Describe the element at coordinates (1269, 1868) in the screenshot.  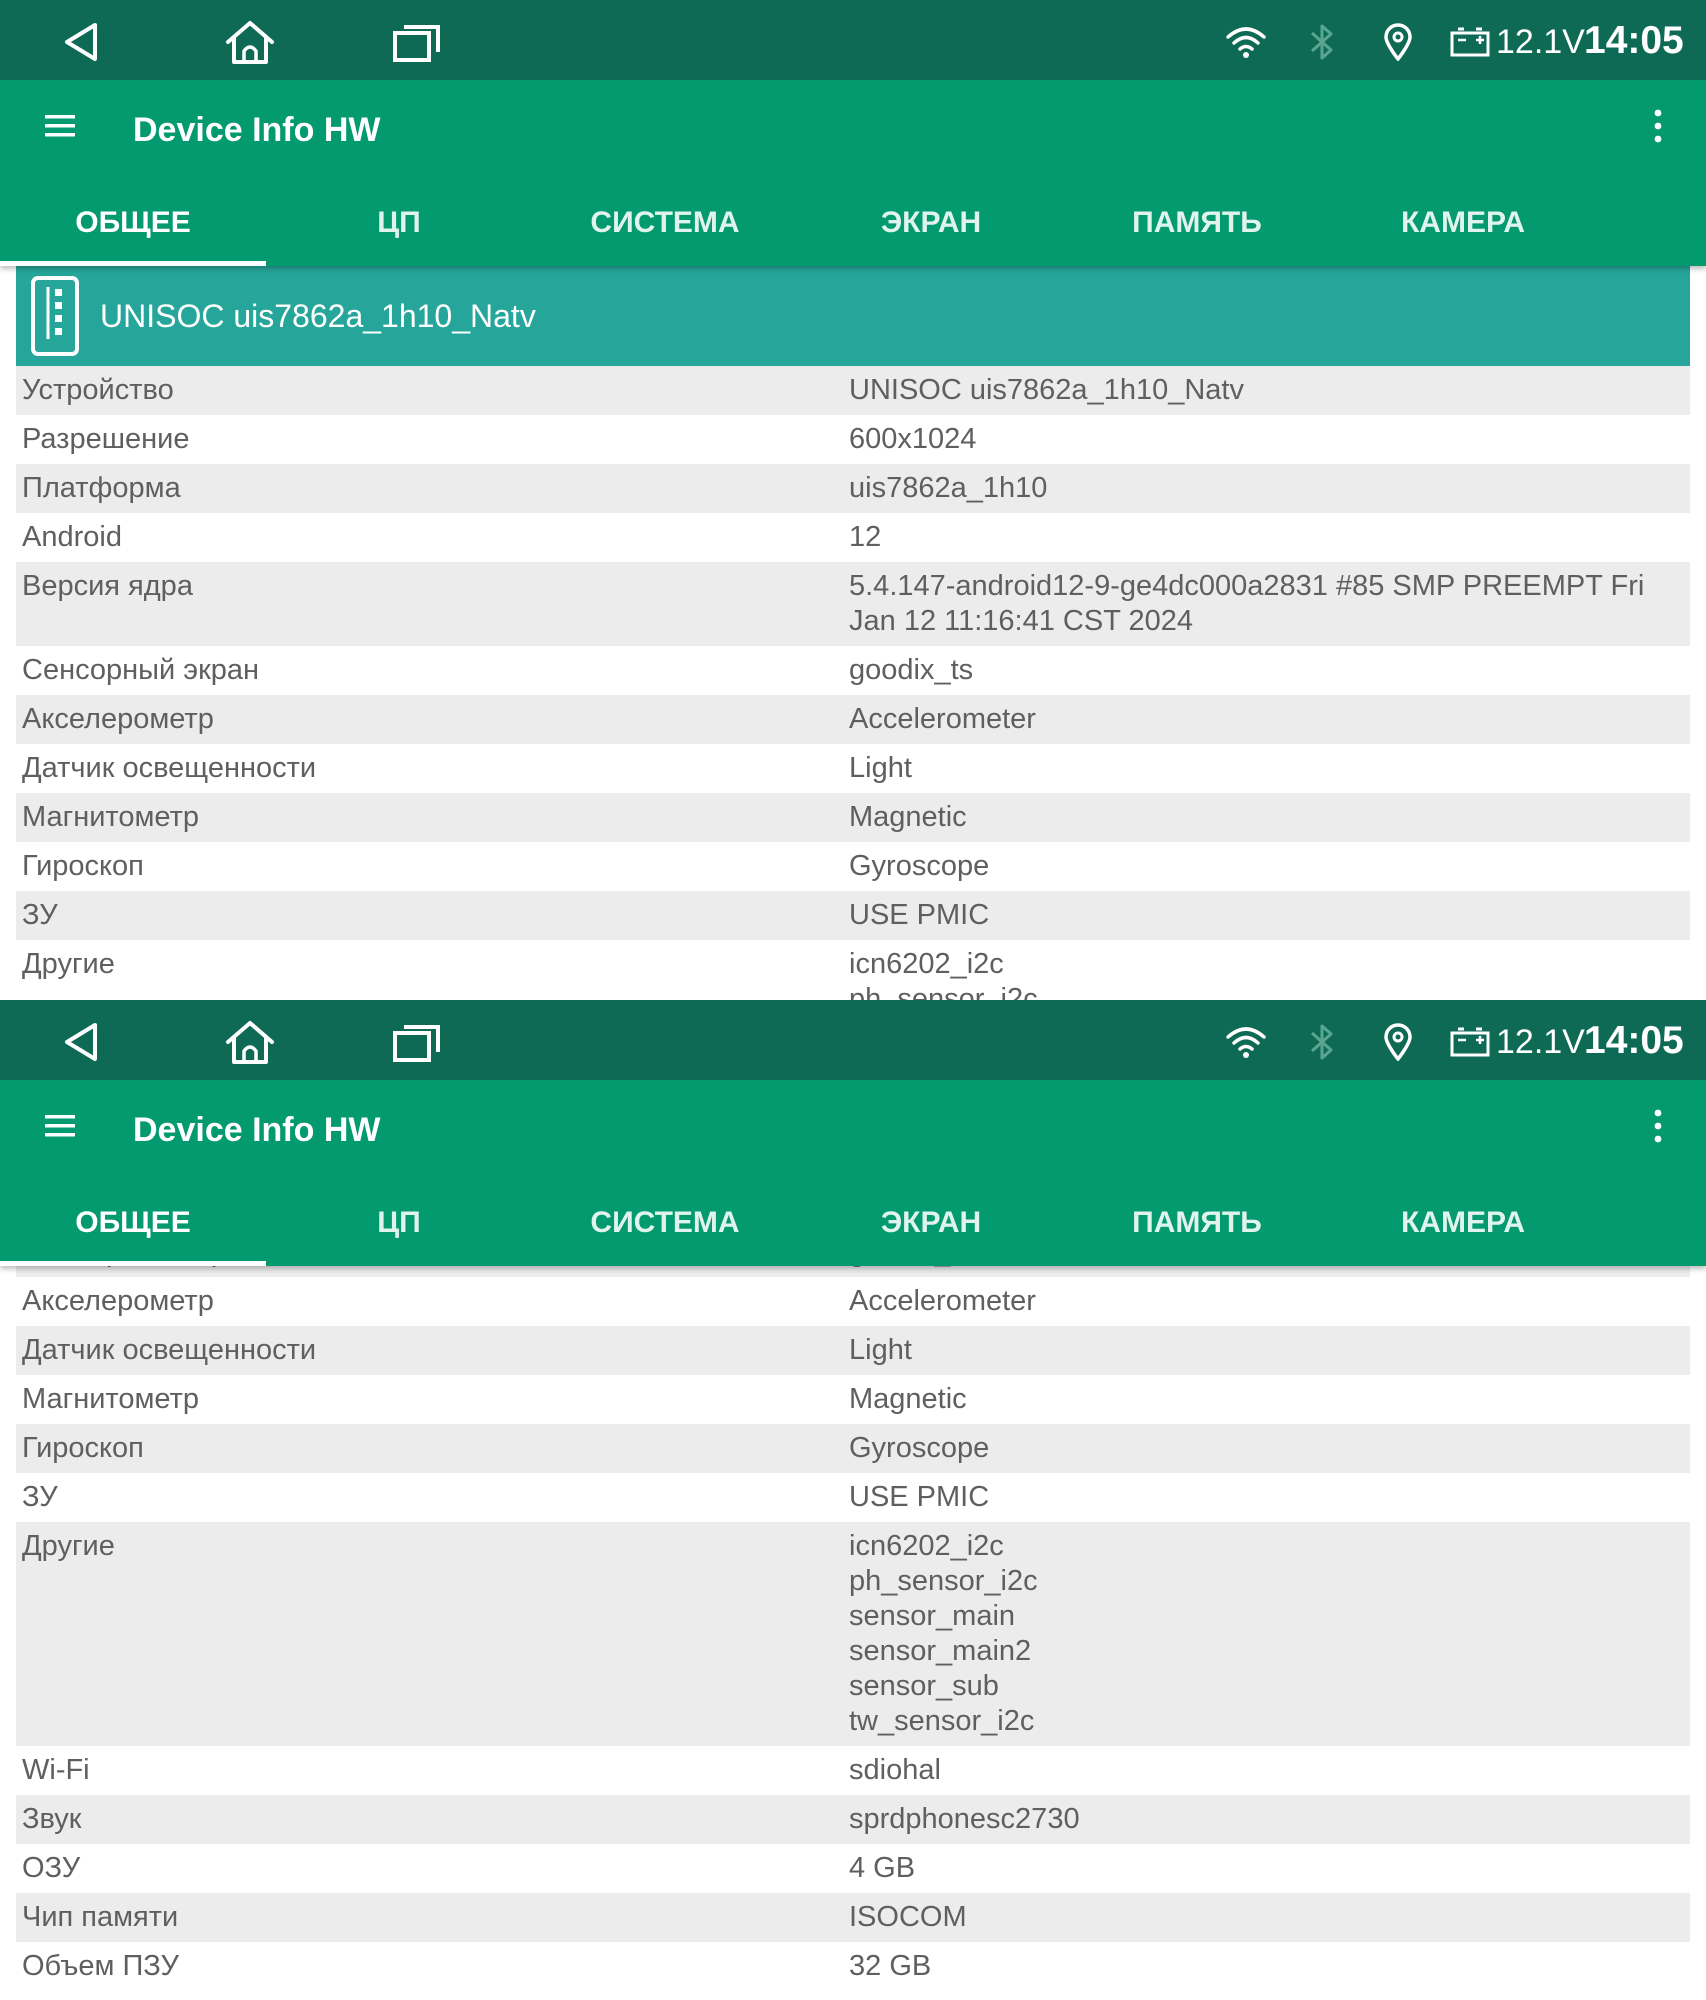
I see `info-value: 4 GB` at that location.